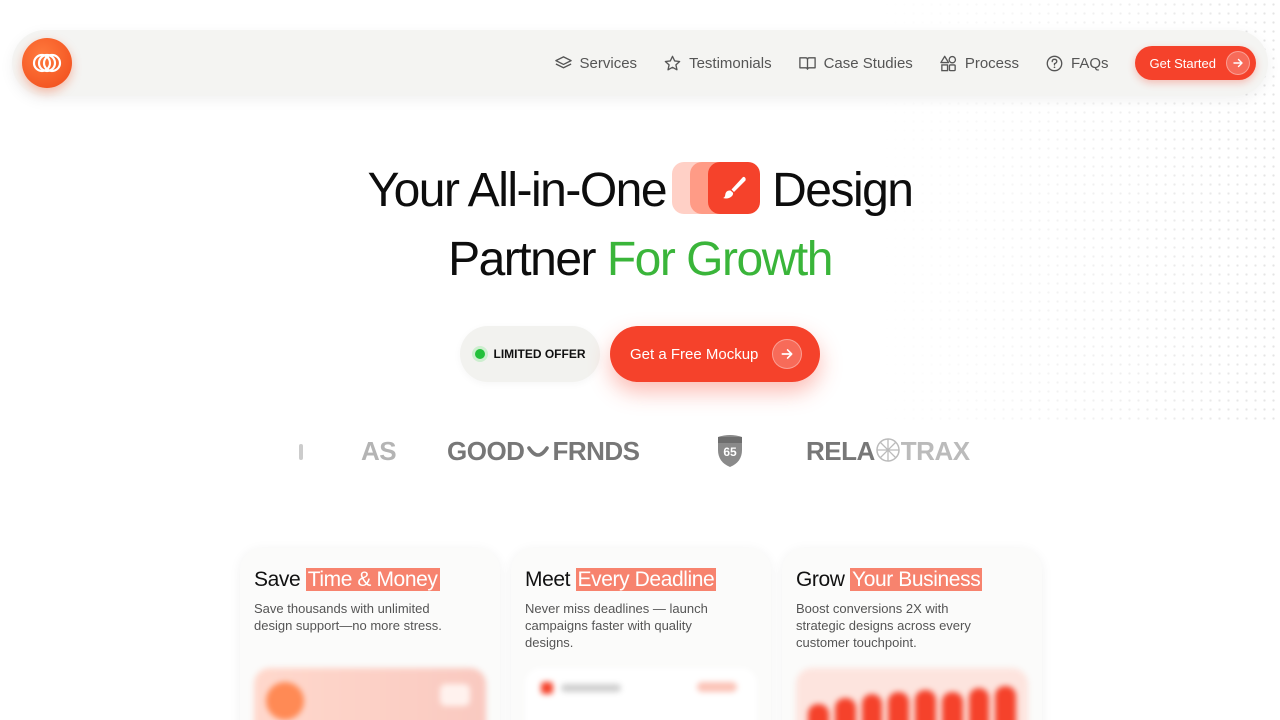 This screenshot has height=720, width=1280. I want to click on nav-item-process: Process, so click(979, 63).